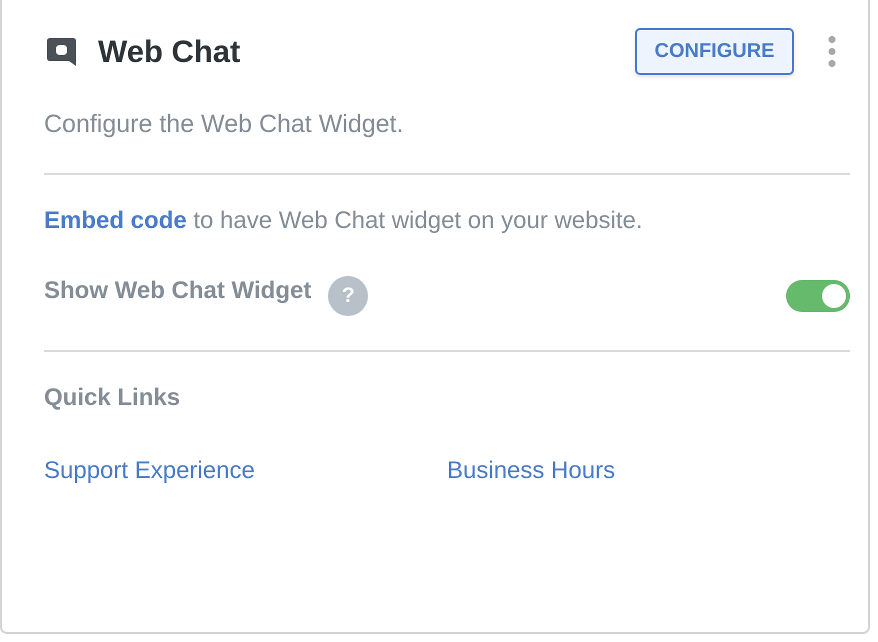 The width and height of the screenshot is (878, 642). Describe the element at coordinates (149, 471) in the screenshot. I see `quick-link: Support Experience` at that location.